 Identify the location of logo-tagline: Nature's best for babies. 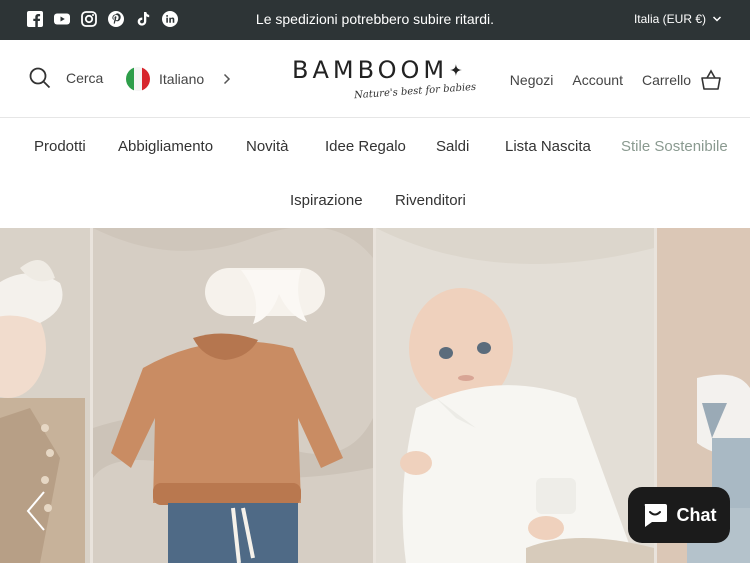
(415, 91).